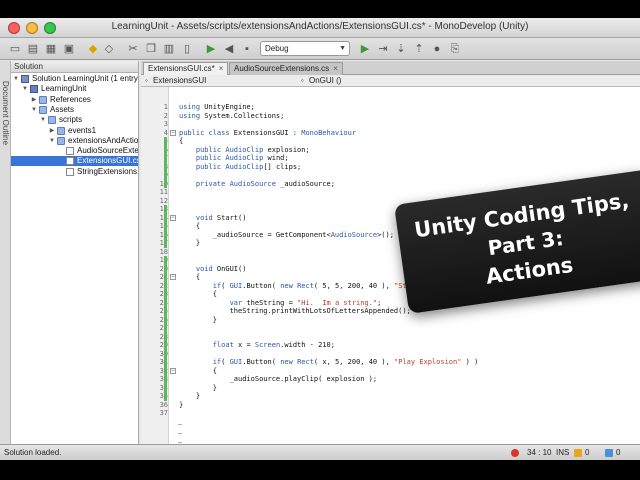 The height and width of the screenshot is (480, 640). What do you see at coordinates (401, 49) in the screenshot?
I see `debug-into-icon: ⇣` at bounding box center [401, 49].